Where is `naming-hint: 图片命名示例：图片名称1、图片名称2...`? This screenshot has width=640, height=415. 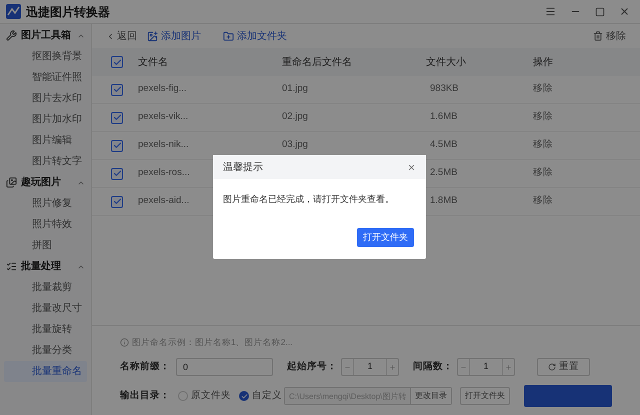 naming-hint: 图片命名示例：图片名称1、图片名称2... is located at coordinates (212, 342).